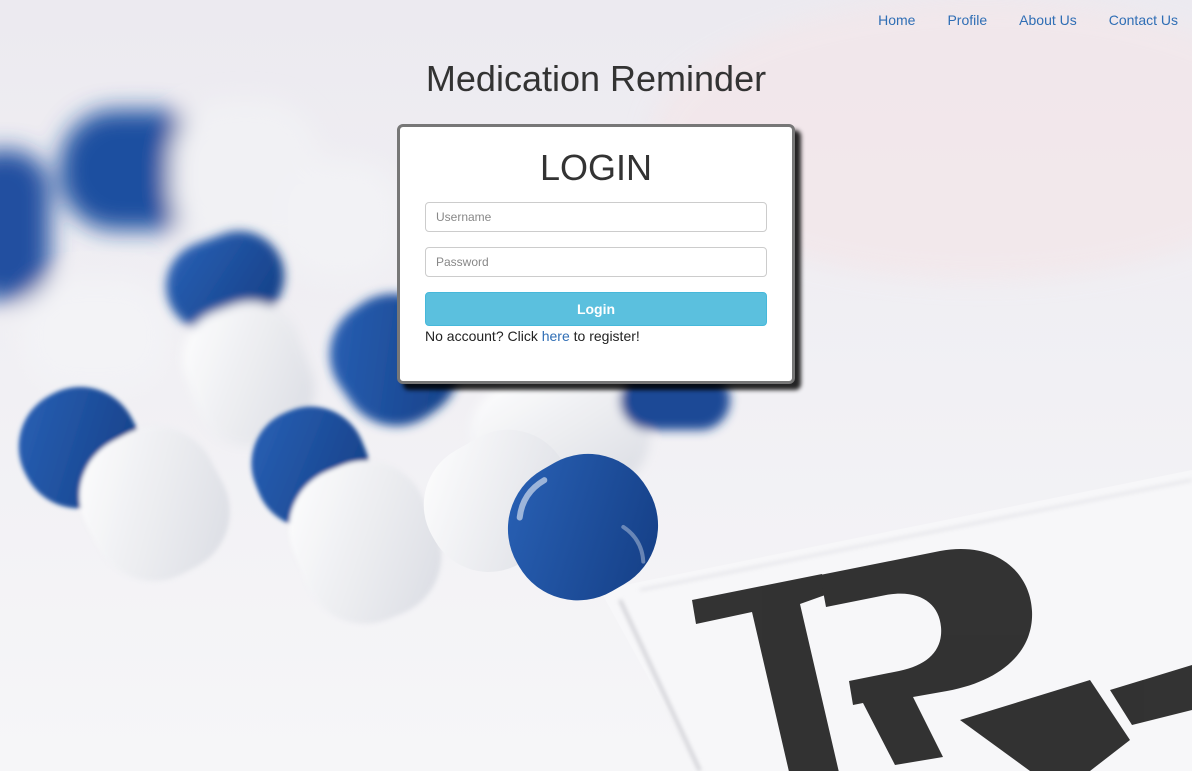  I want to click on nav-link-about-us: About Us, so click(1032, 20).